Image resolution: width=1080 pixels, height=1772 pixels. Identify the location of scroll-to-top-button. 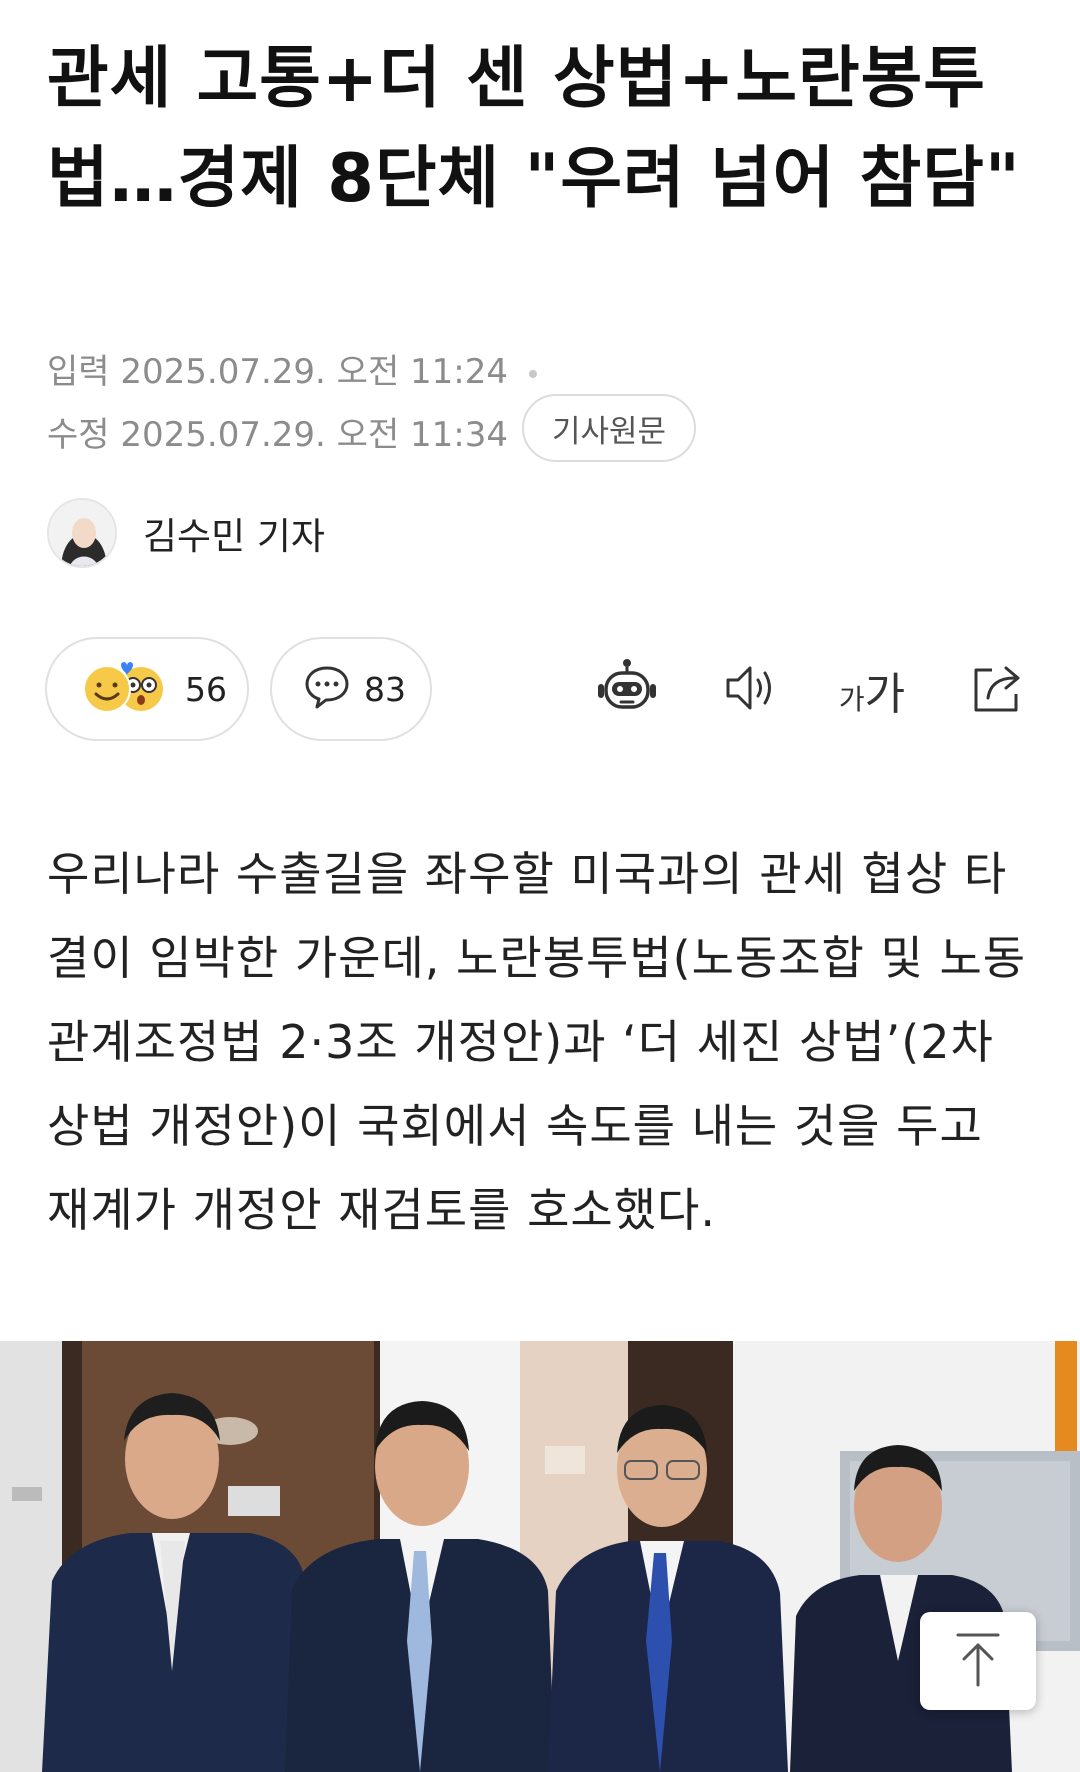
(978, 1661).